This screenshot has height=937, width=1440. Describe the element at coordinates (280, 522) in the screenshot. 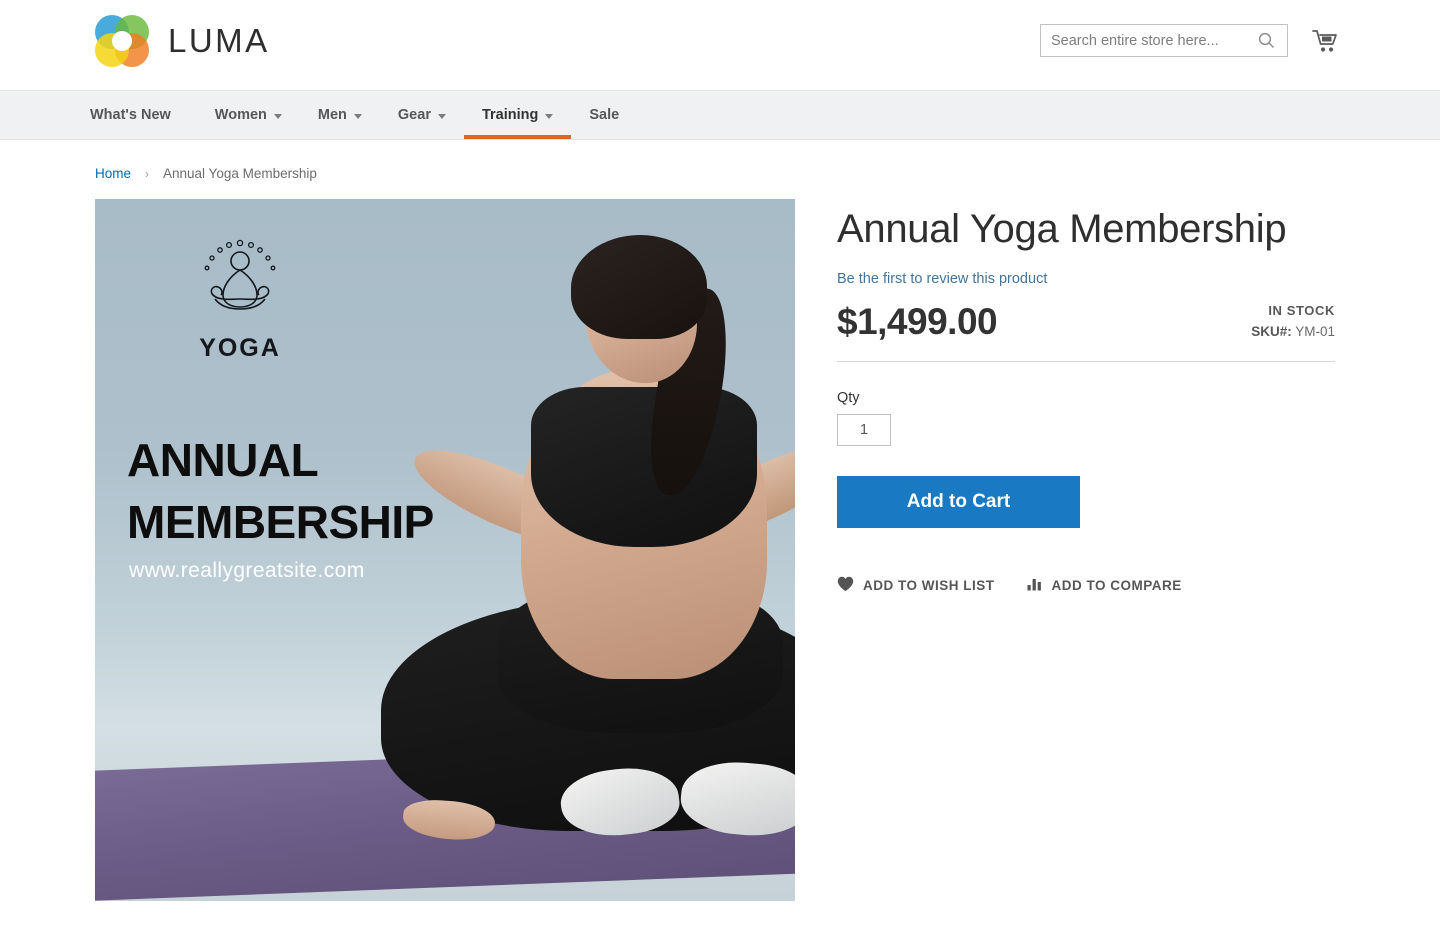

I see `promo-title-line2: MEMBERSHIP` at that location.